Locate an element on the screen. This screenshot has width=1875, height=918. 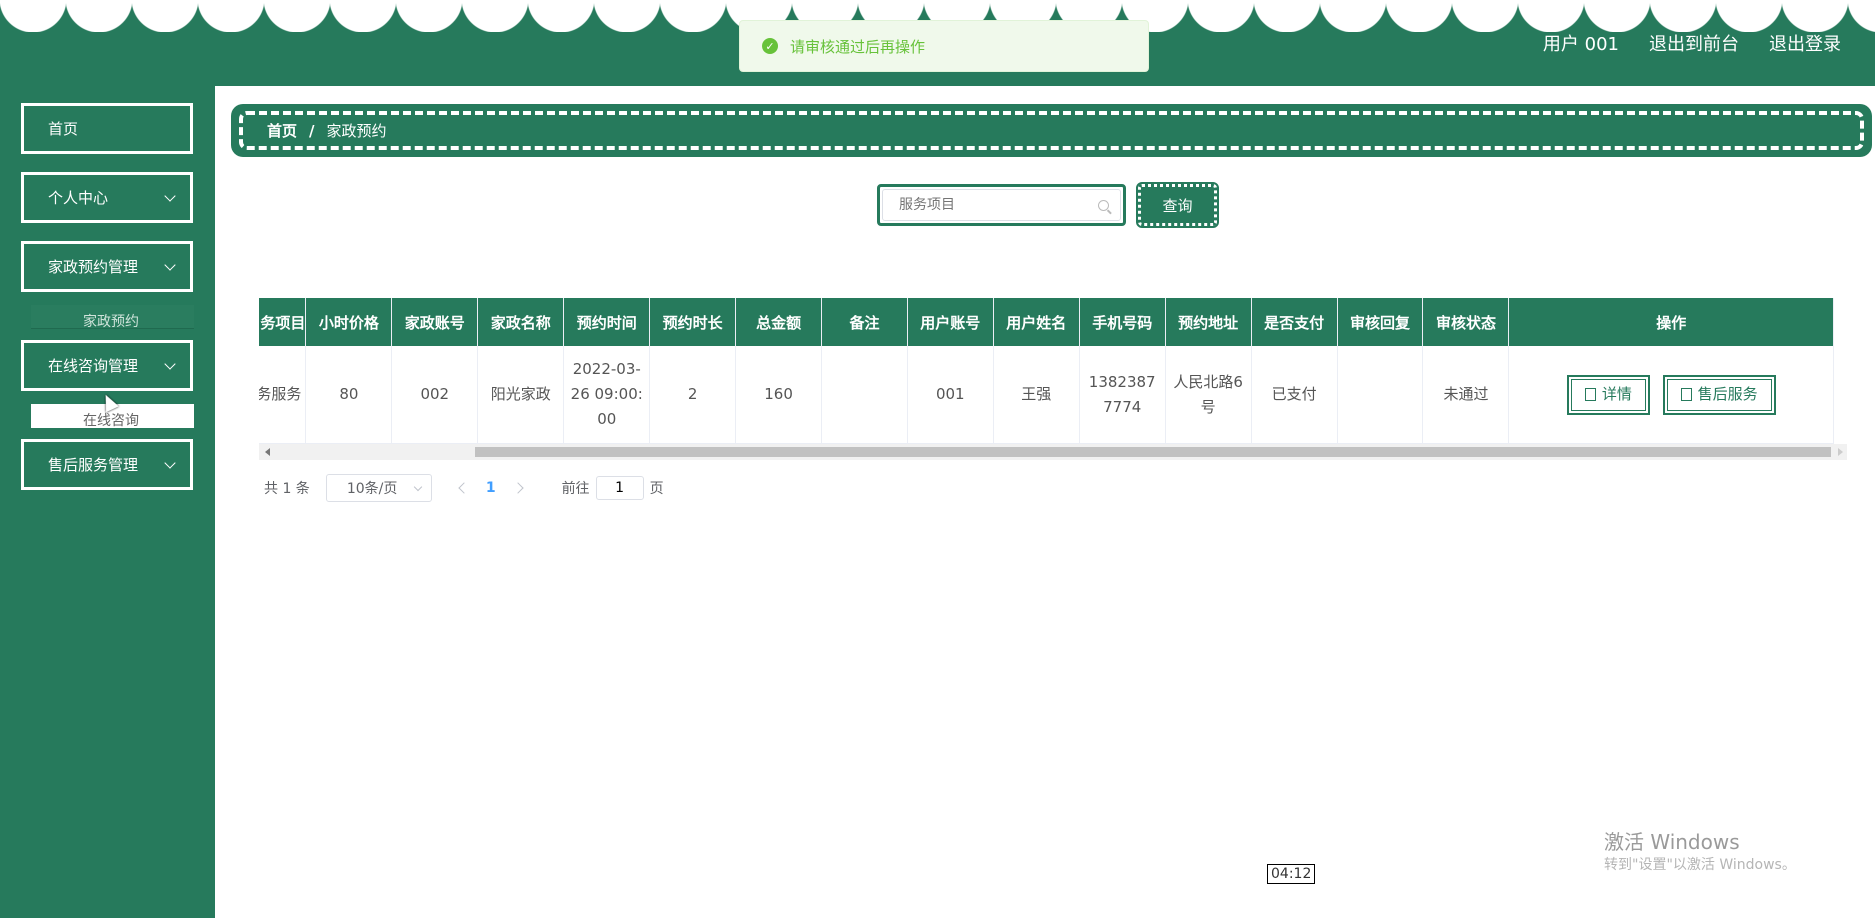
column-header: 手机号码 is located at coordinates (1122, 322).